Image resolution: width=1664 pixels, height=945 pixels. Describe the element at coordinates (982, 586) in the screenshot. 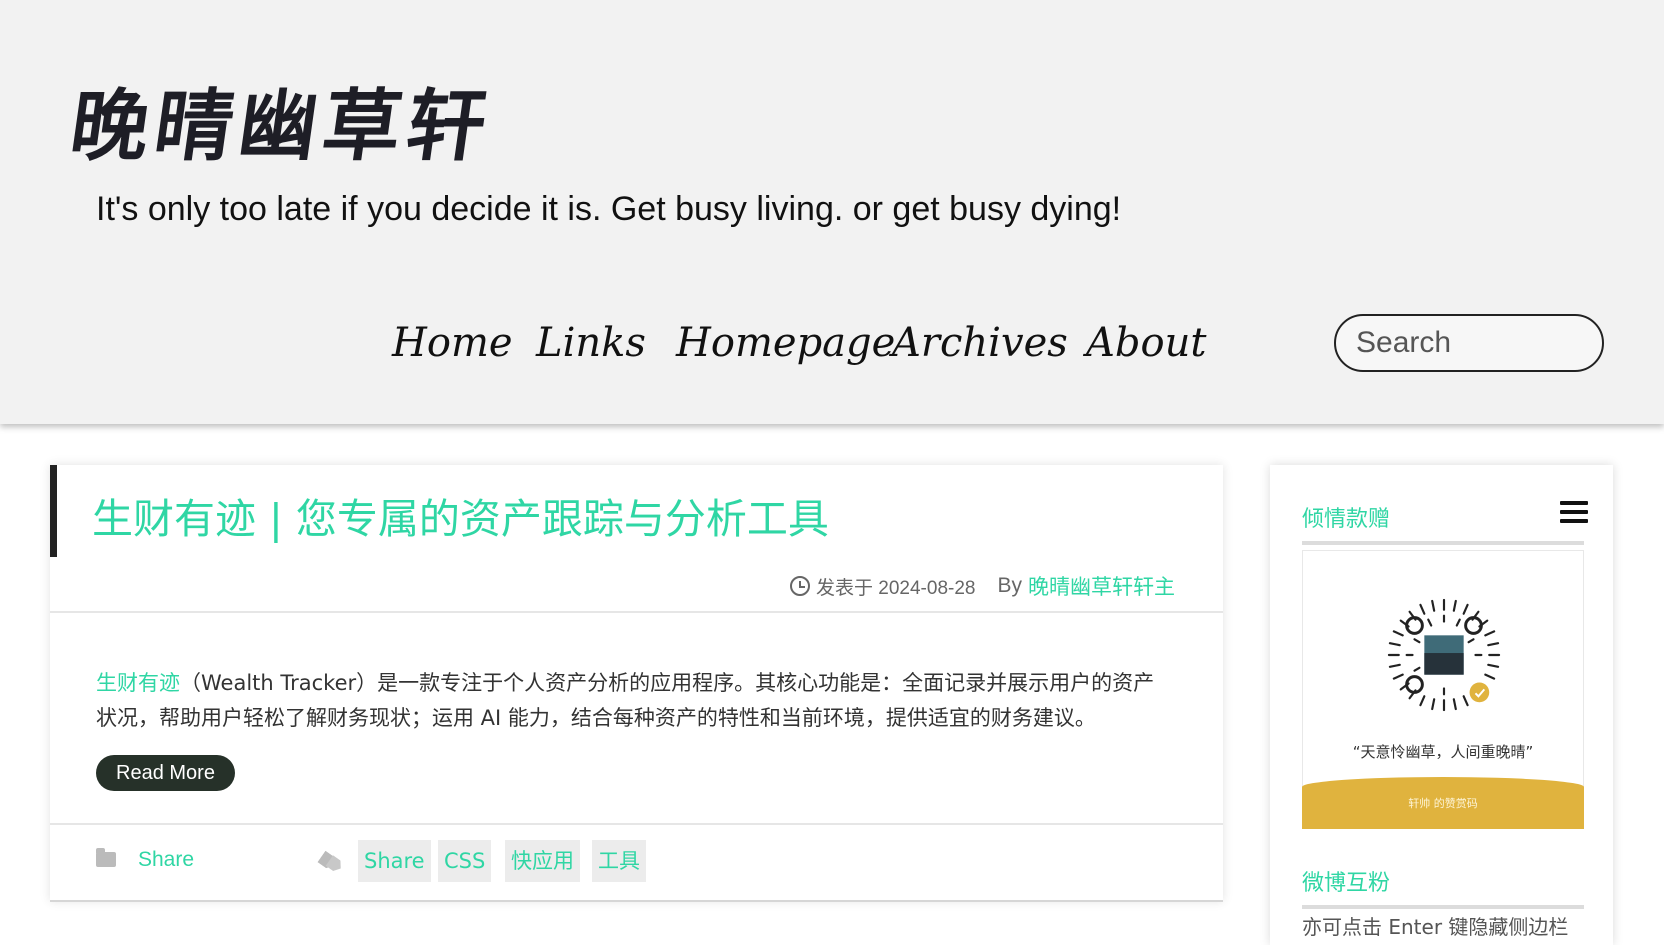

I see `post-meta: 发表于 2024-08-28 By 晚晴幽草轩轩主` at that location.